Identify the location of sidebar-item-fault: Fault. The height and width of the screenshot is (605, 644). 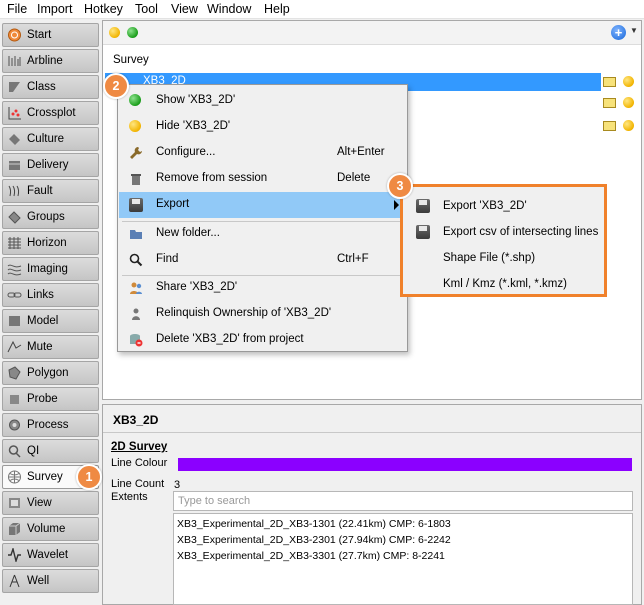
(50, 191).